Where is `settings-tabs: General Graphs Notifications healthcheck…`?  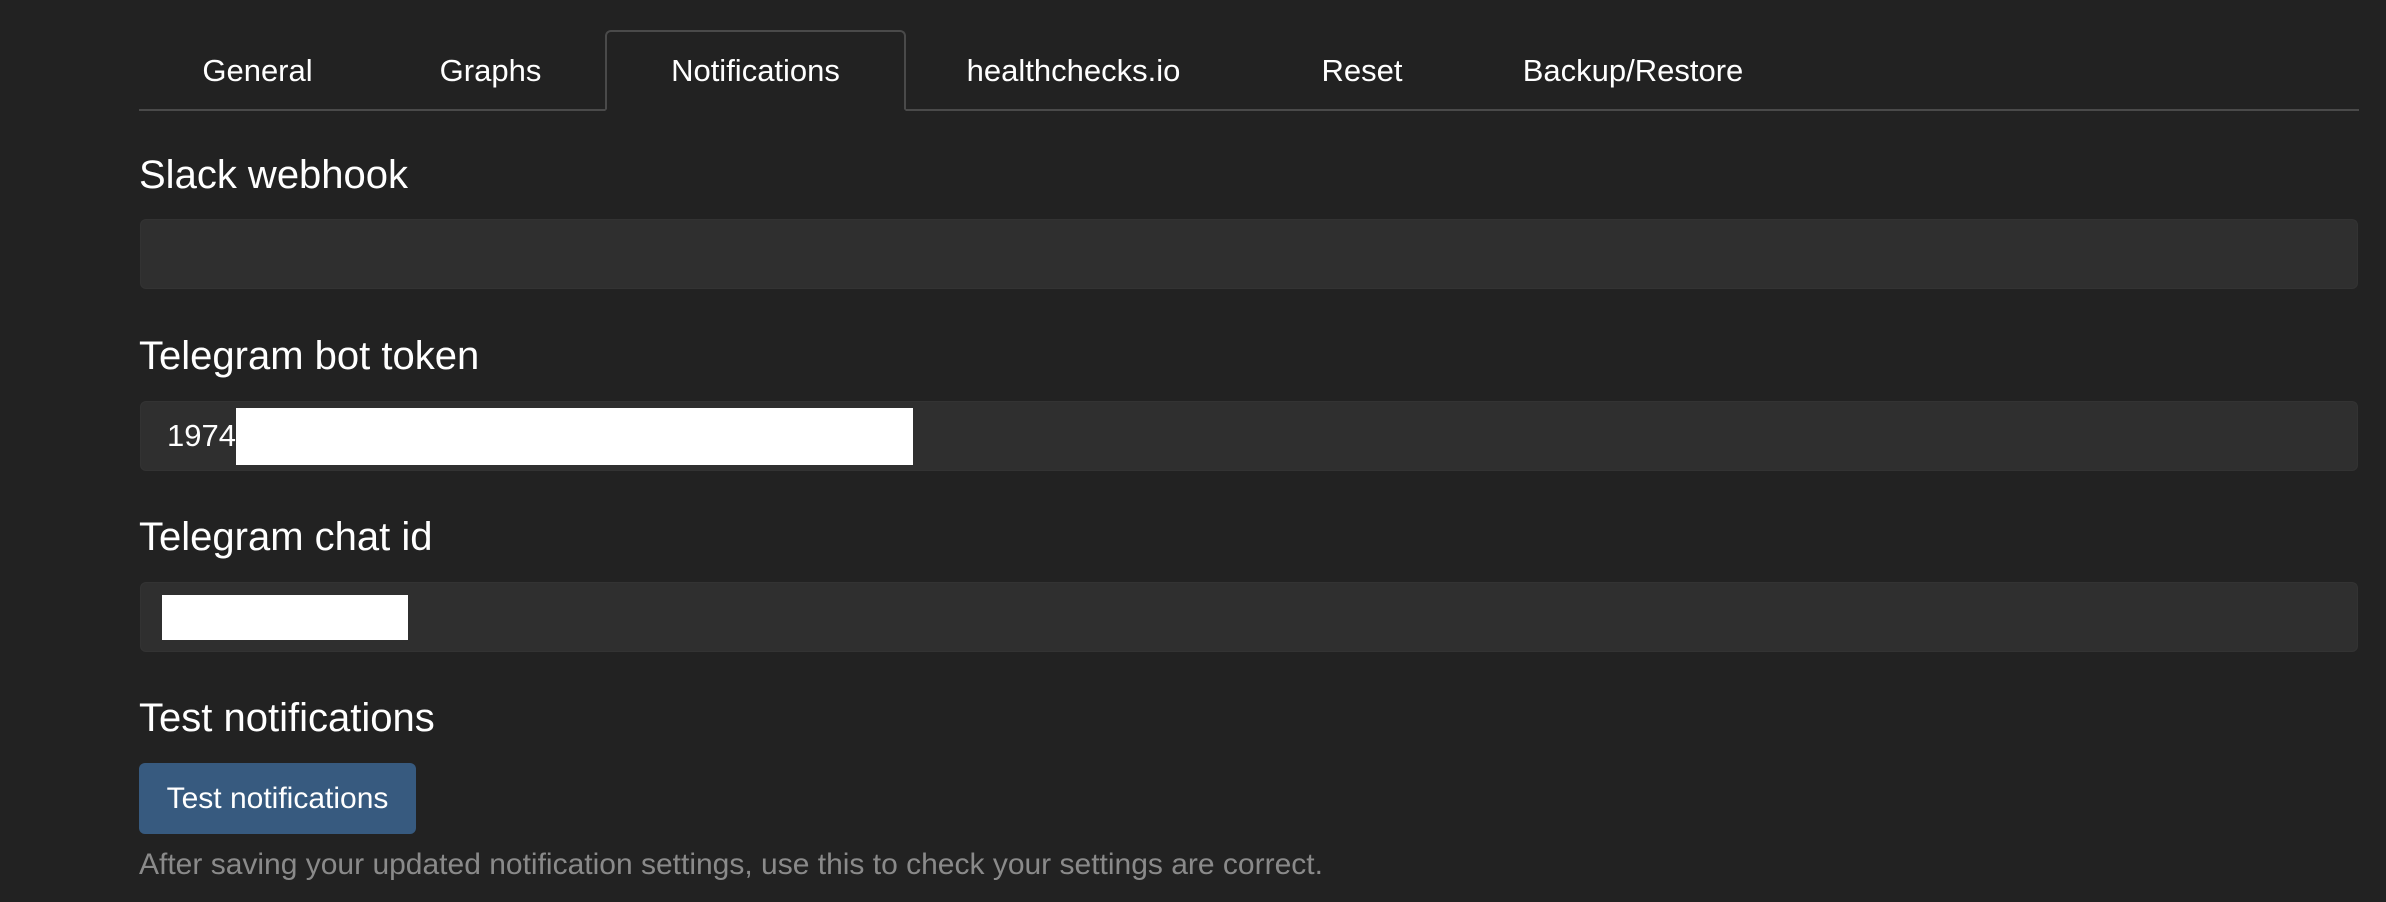
settings-tabs: General Graphs Notifications healthcheck… is located at coordinates (1249, 70).